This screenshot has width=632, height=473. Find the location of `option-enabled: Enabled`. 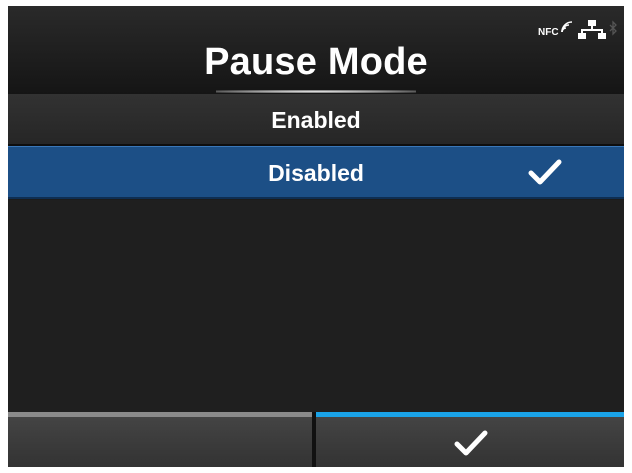

option-enabled: Enabled is located at coordinates (316, 120).